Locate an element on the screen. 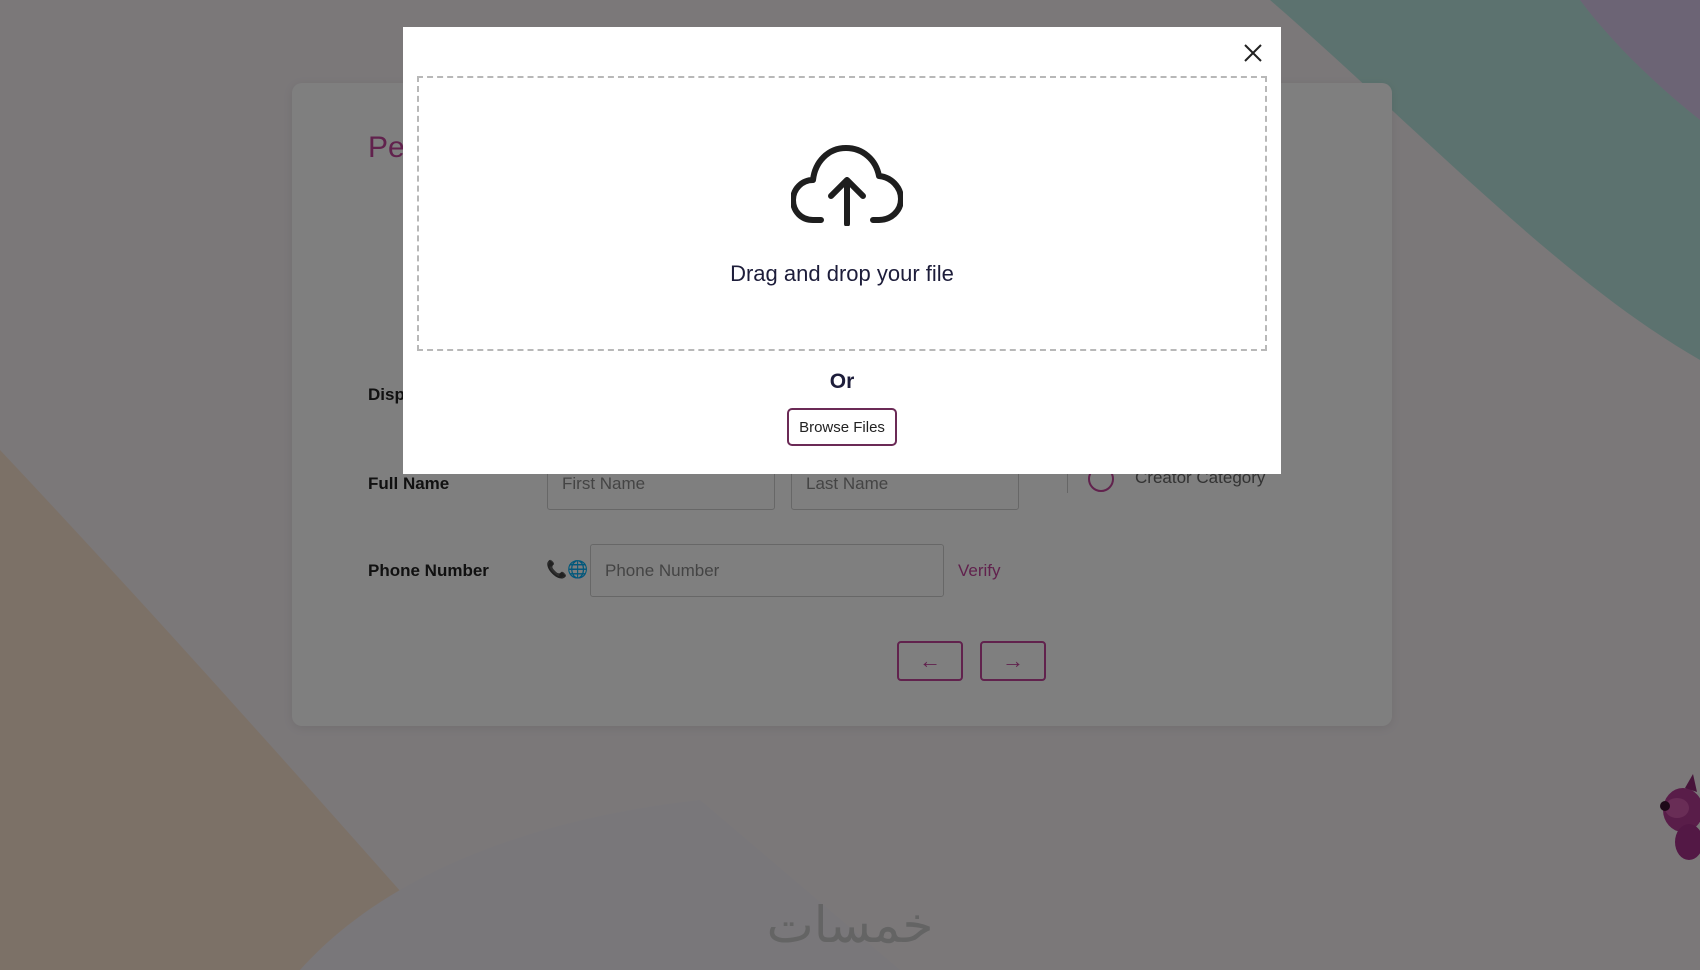  close-icon is located at coordinates (1253, 53).